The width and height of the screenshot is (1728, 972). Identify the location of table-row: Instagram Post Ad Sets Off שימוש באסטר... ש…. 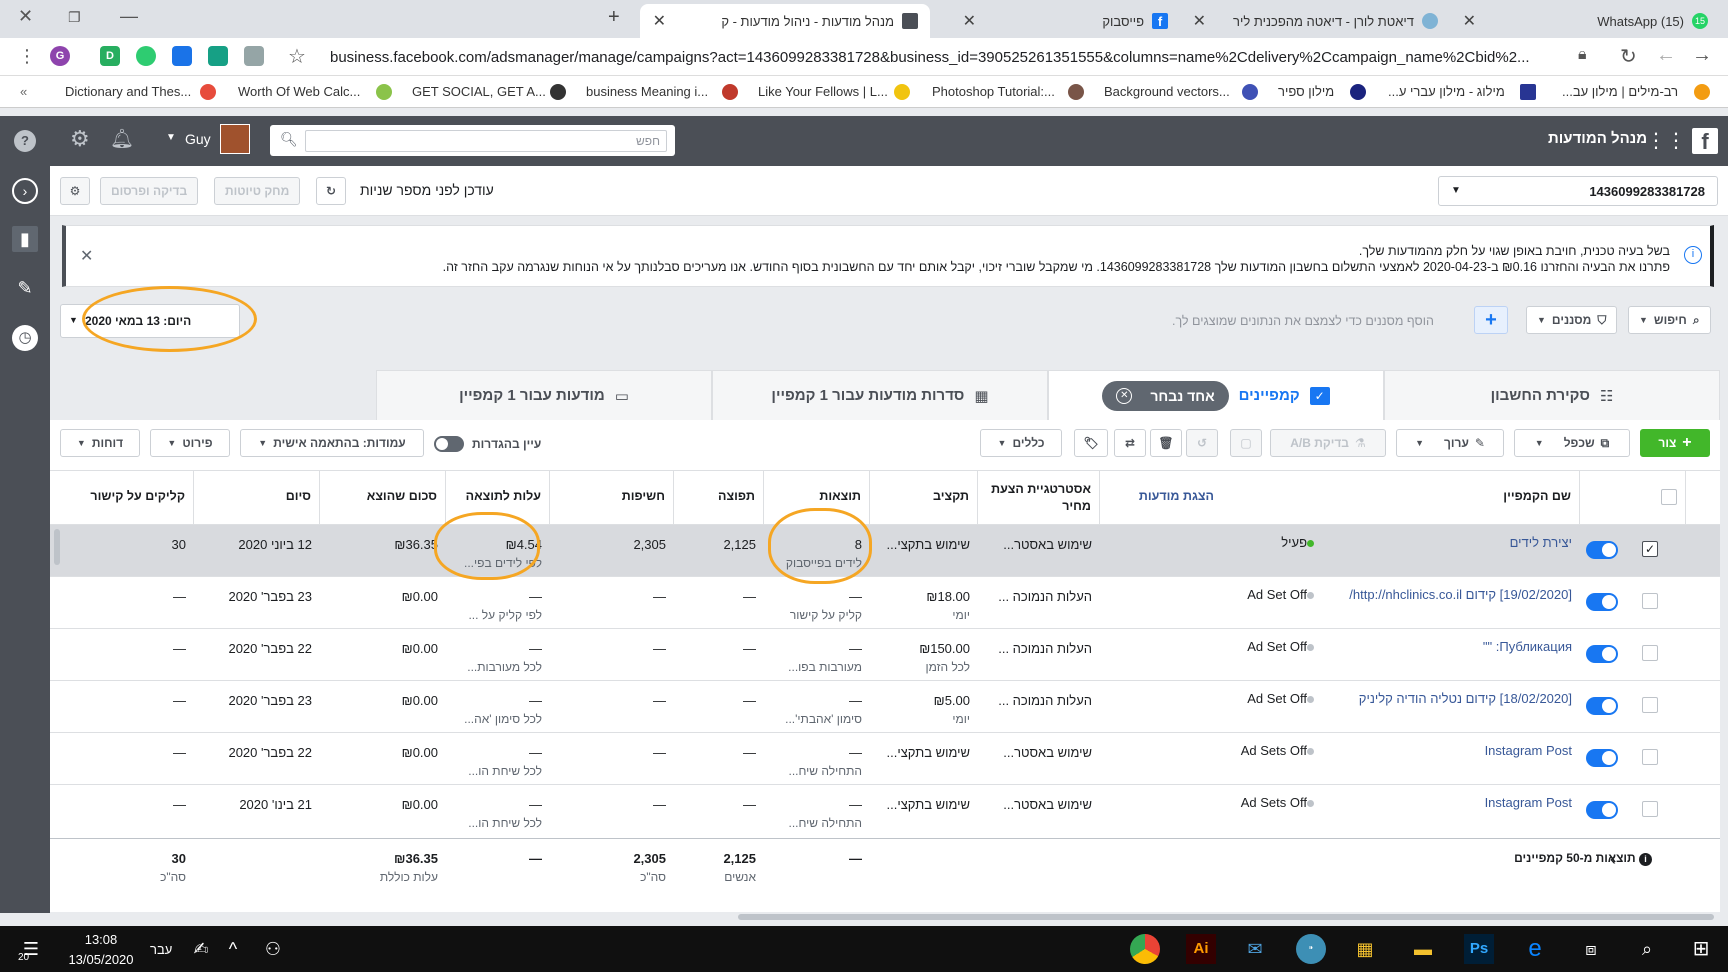
(885, 758).